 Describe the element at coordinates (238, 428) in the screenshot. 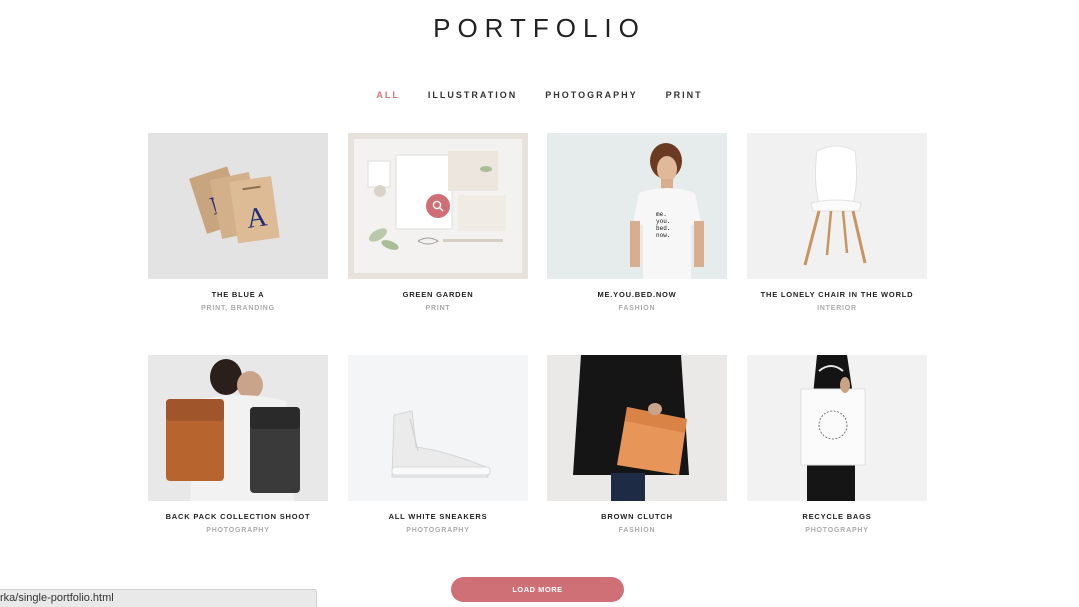

I see `backpacks-photo` at that location.